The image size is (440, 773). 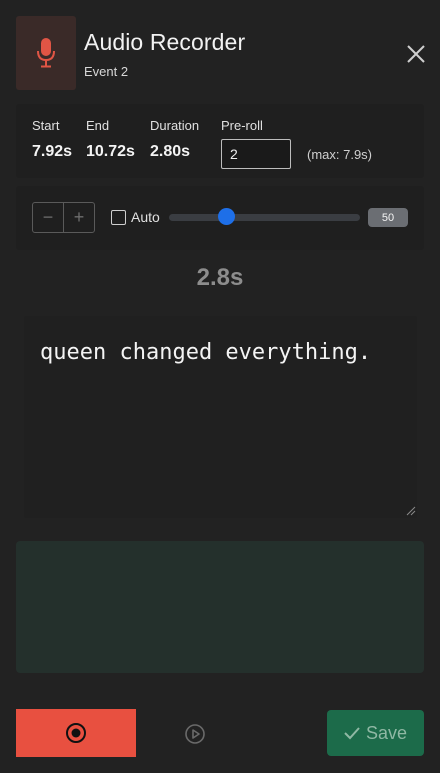 I want to click on preroll-max-hint: (max: 7.9s), so click(x=340, y=154).